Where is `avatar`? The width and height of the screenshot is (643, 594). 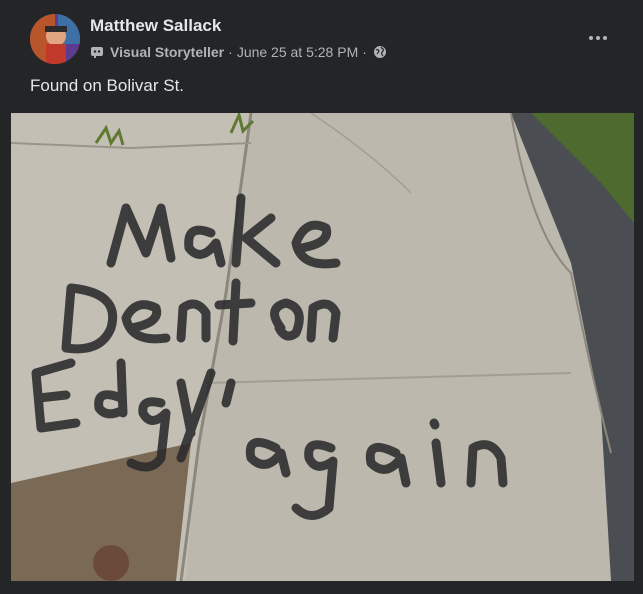
avatar is located at coordinates (55, 39).